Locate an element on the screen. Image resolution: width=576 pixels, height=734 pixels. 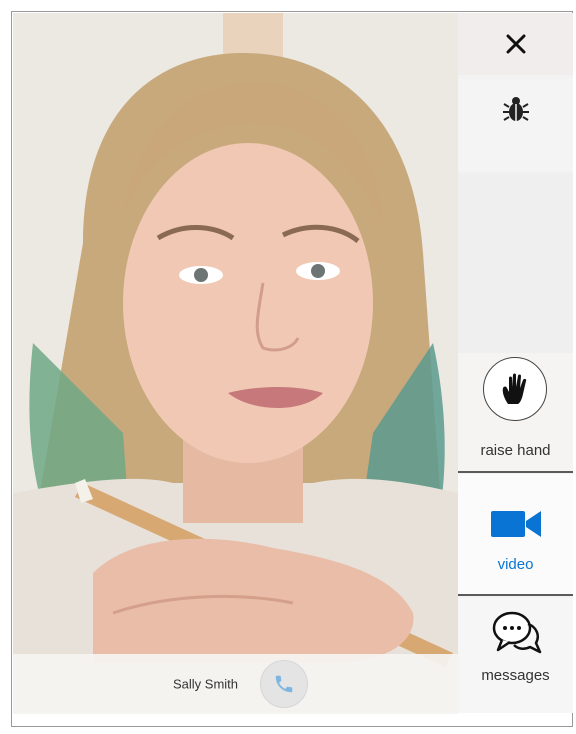
close-button is located at coordinates (515, 44).